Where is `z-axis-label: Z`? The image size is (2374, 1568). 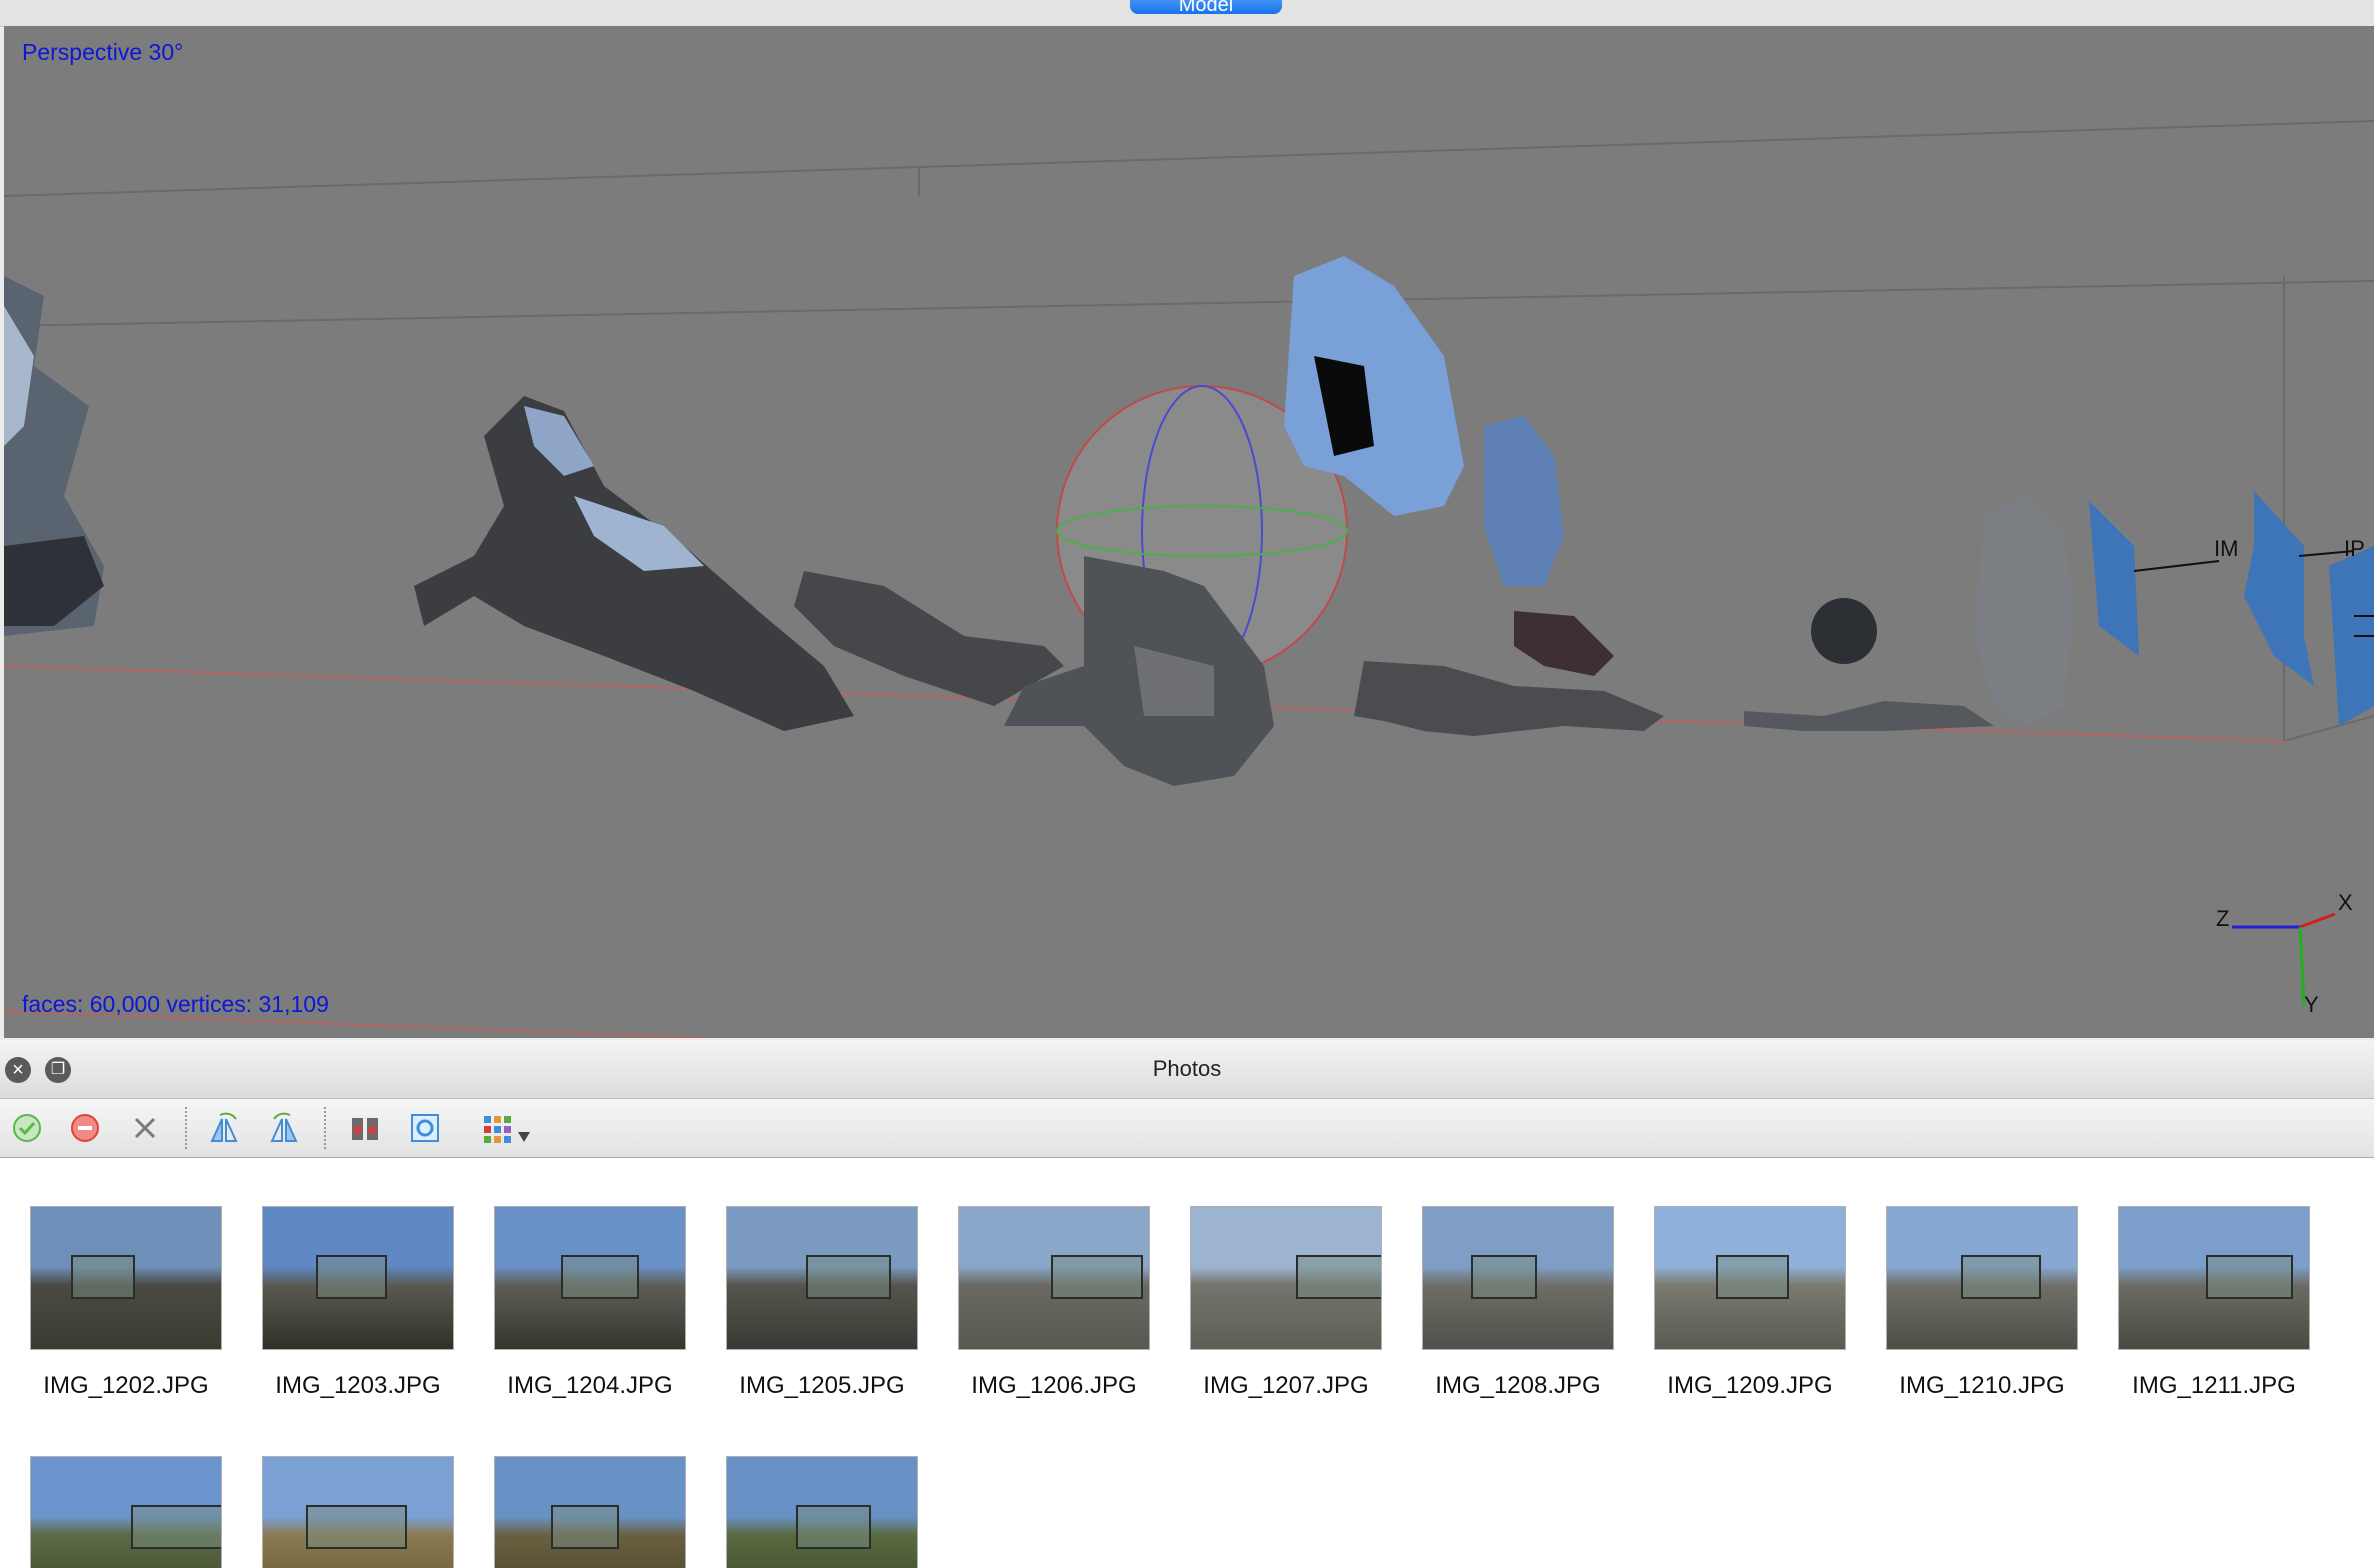 z-axis-label: Z is located at coordinates (2223, 918).